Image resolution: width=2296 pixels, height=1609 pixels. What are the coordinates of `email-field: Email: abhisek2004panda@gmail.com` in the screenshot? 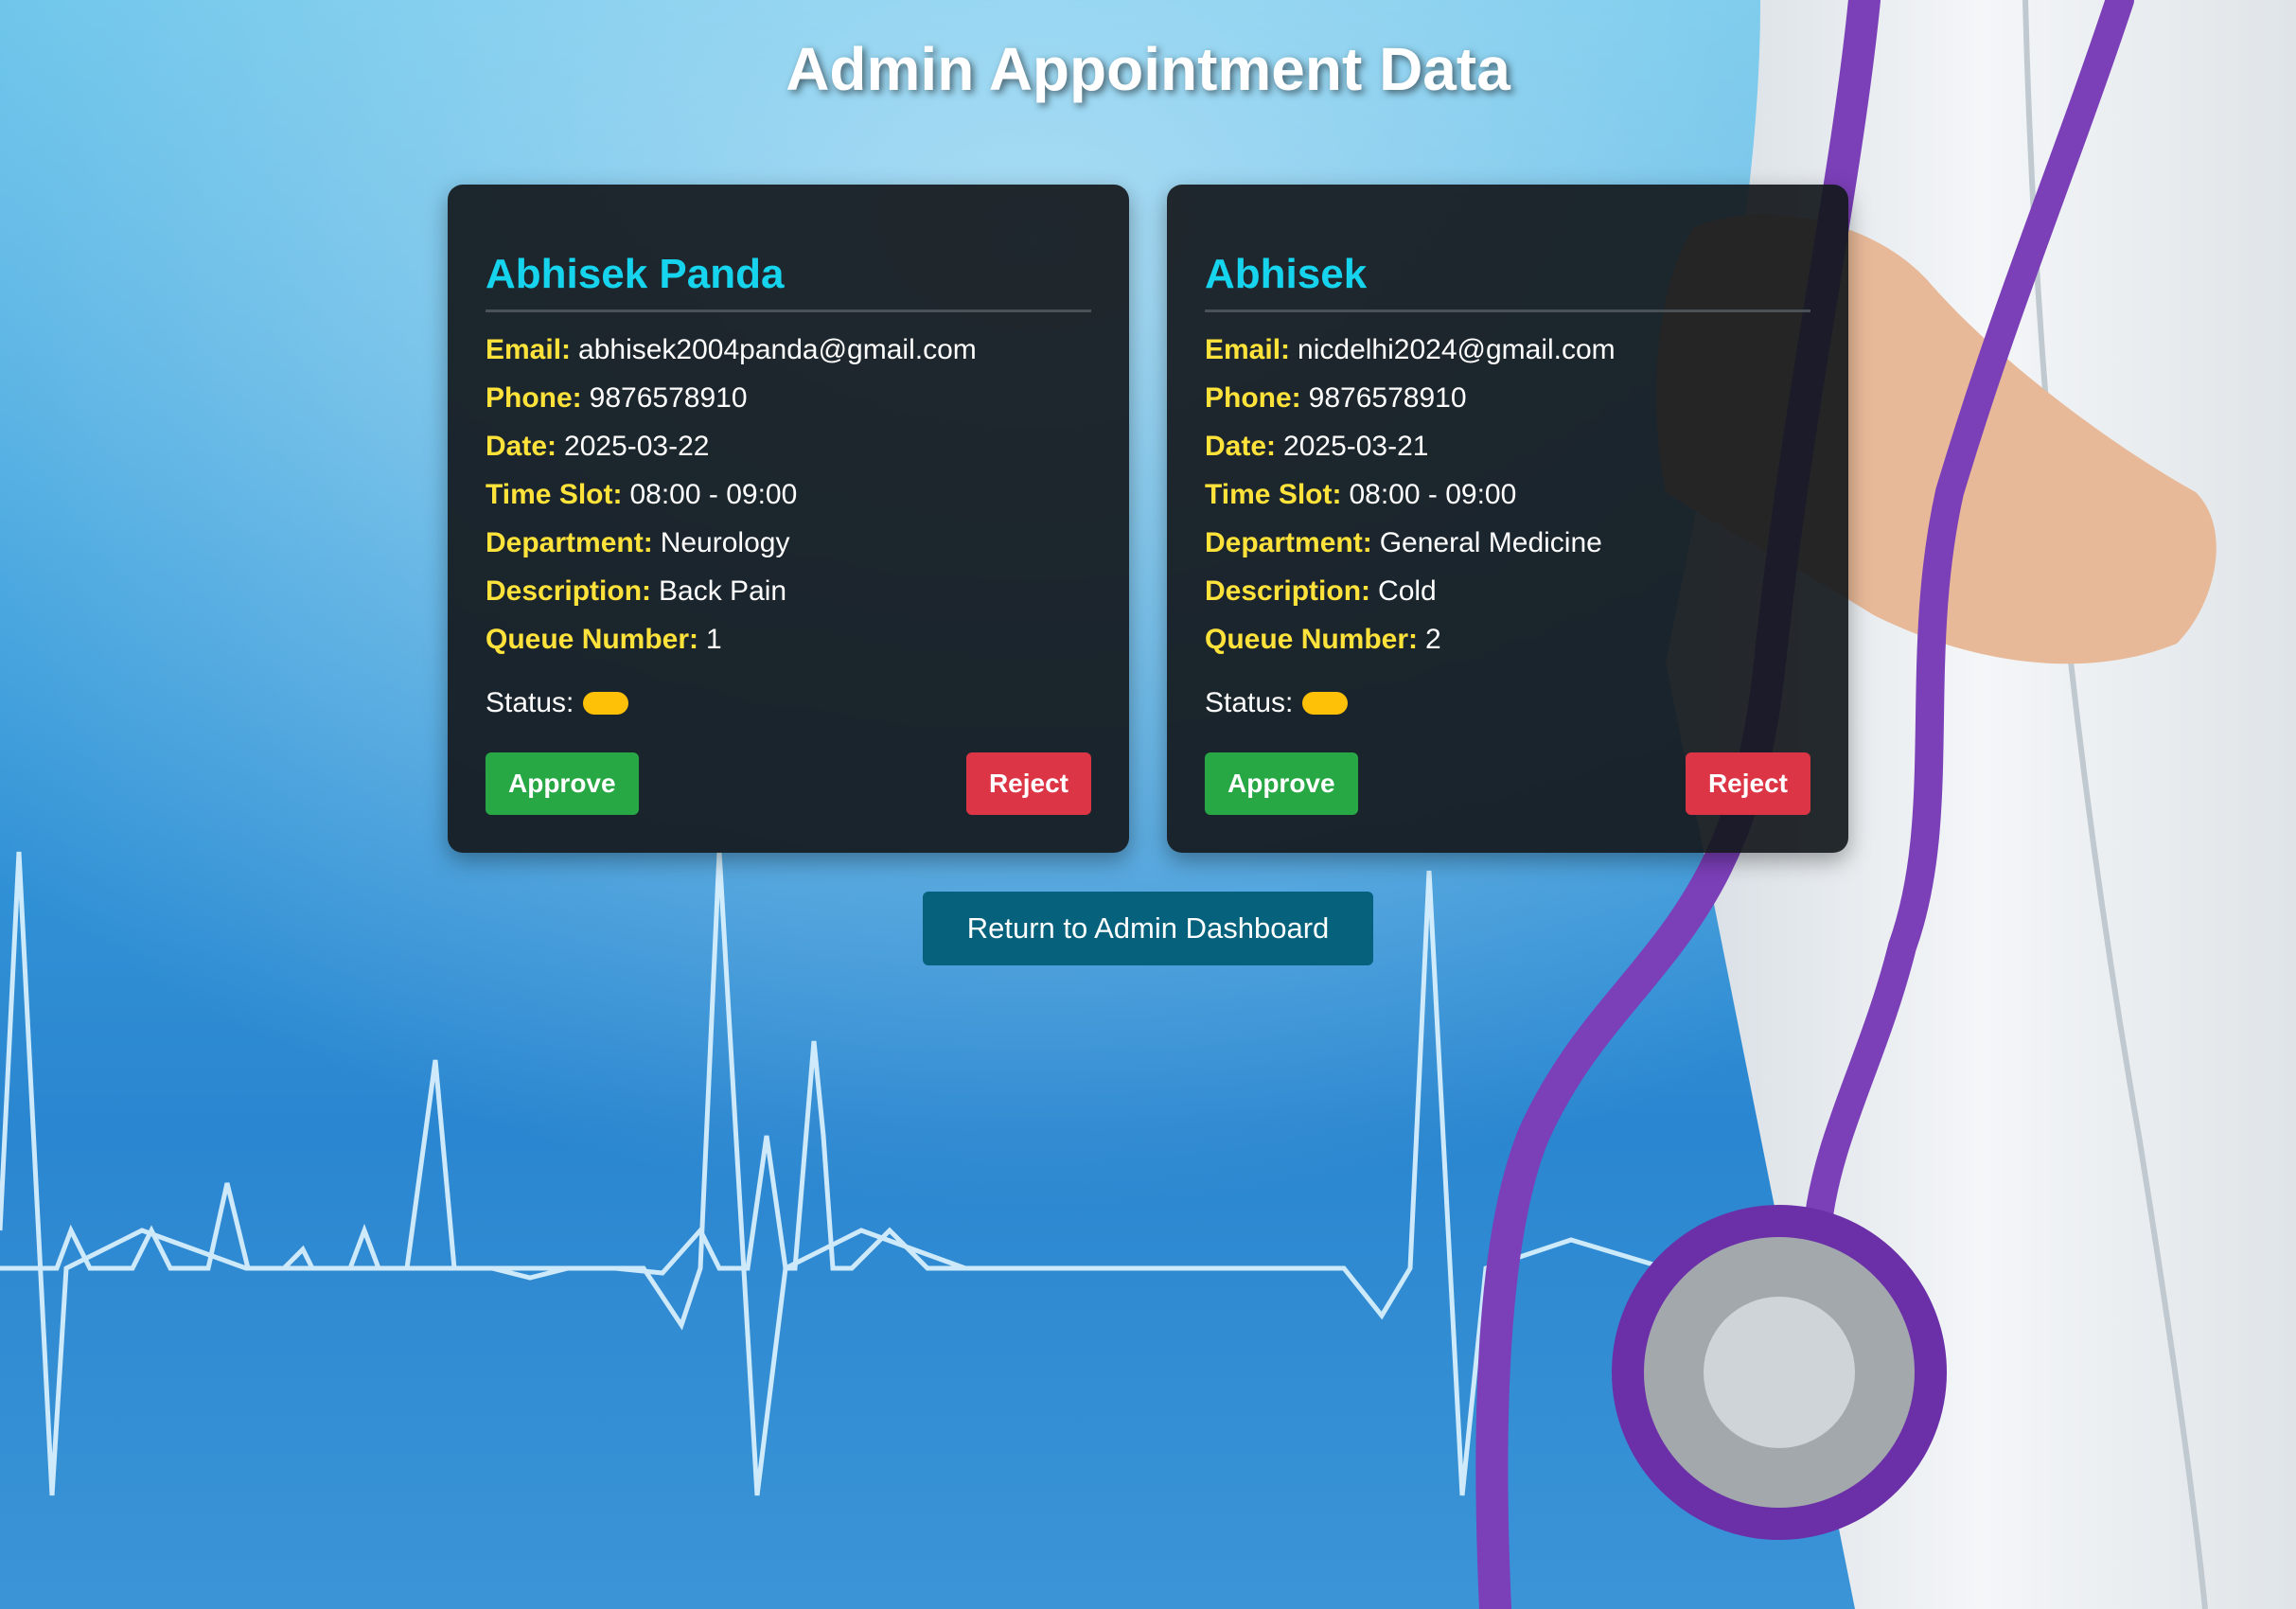 It's located at (788, 350).